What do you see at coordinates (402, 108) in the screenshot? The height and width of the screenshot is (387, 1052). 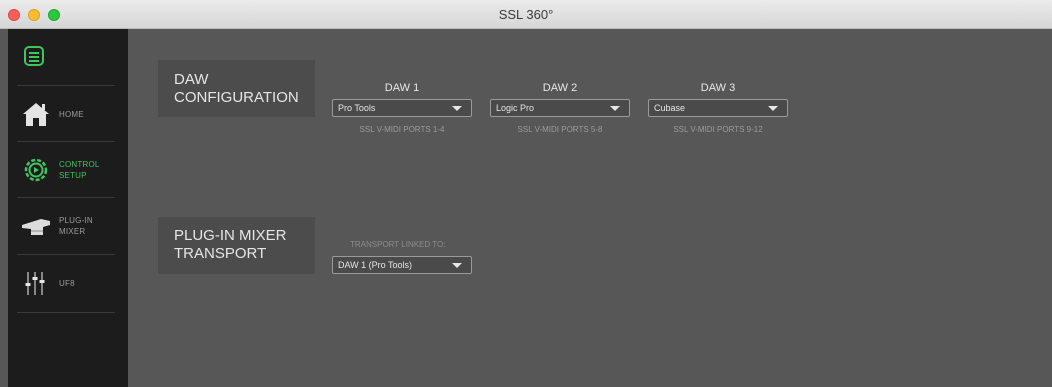 I see `daw-1-dropdown: Pro Tools` at bounding box center [402, 108].